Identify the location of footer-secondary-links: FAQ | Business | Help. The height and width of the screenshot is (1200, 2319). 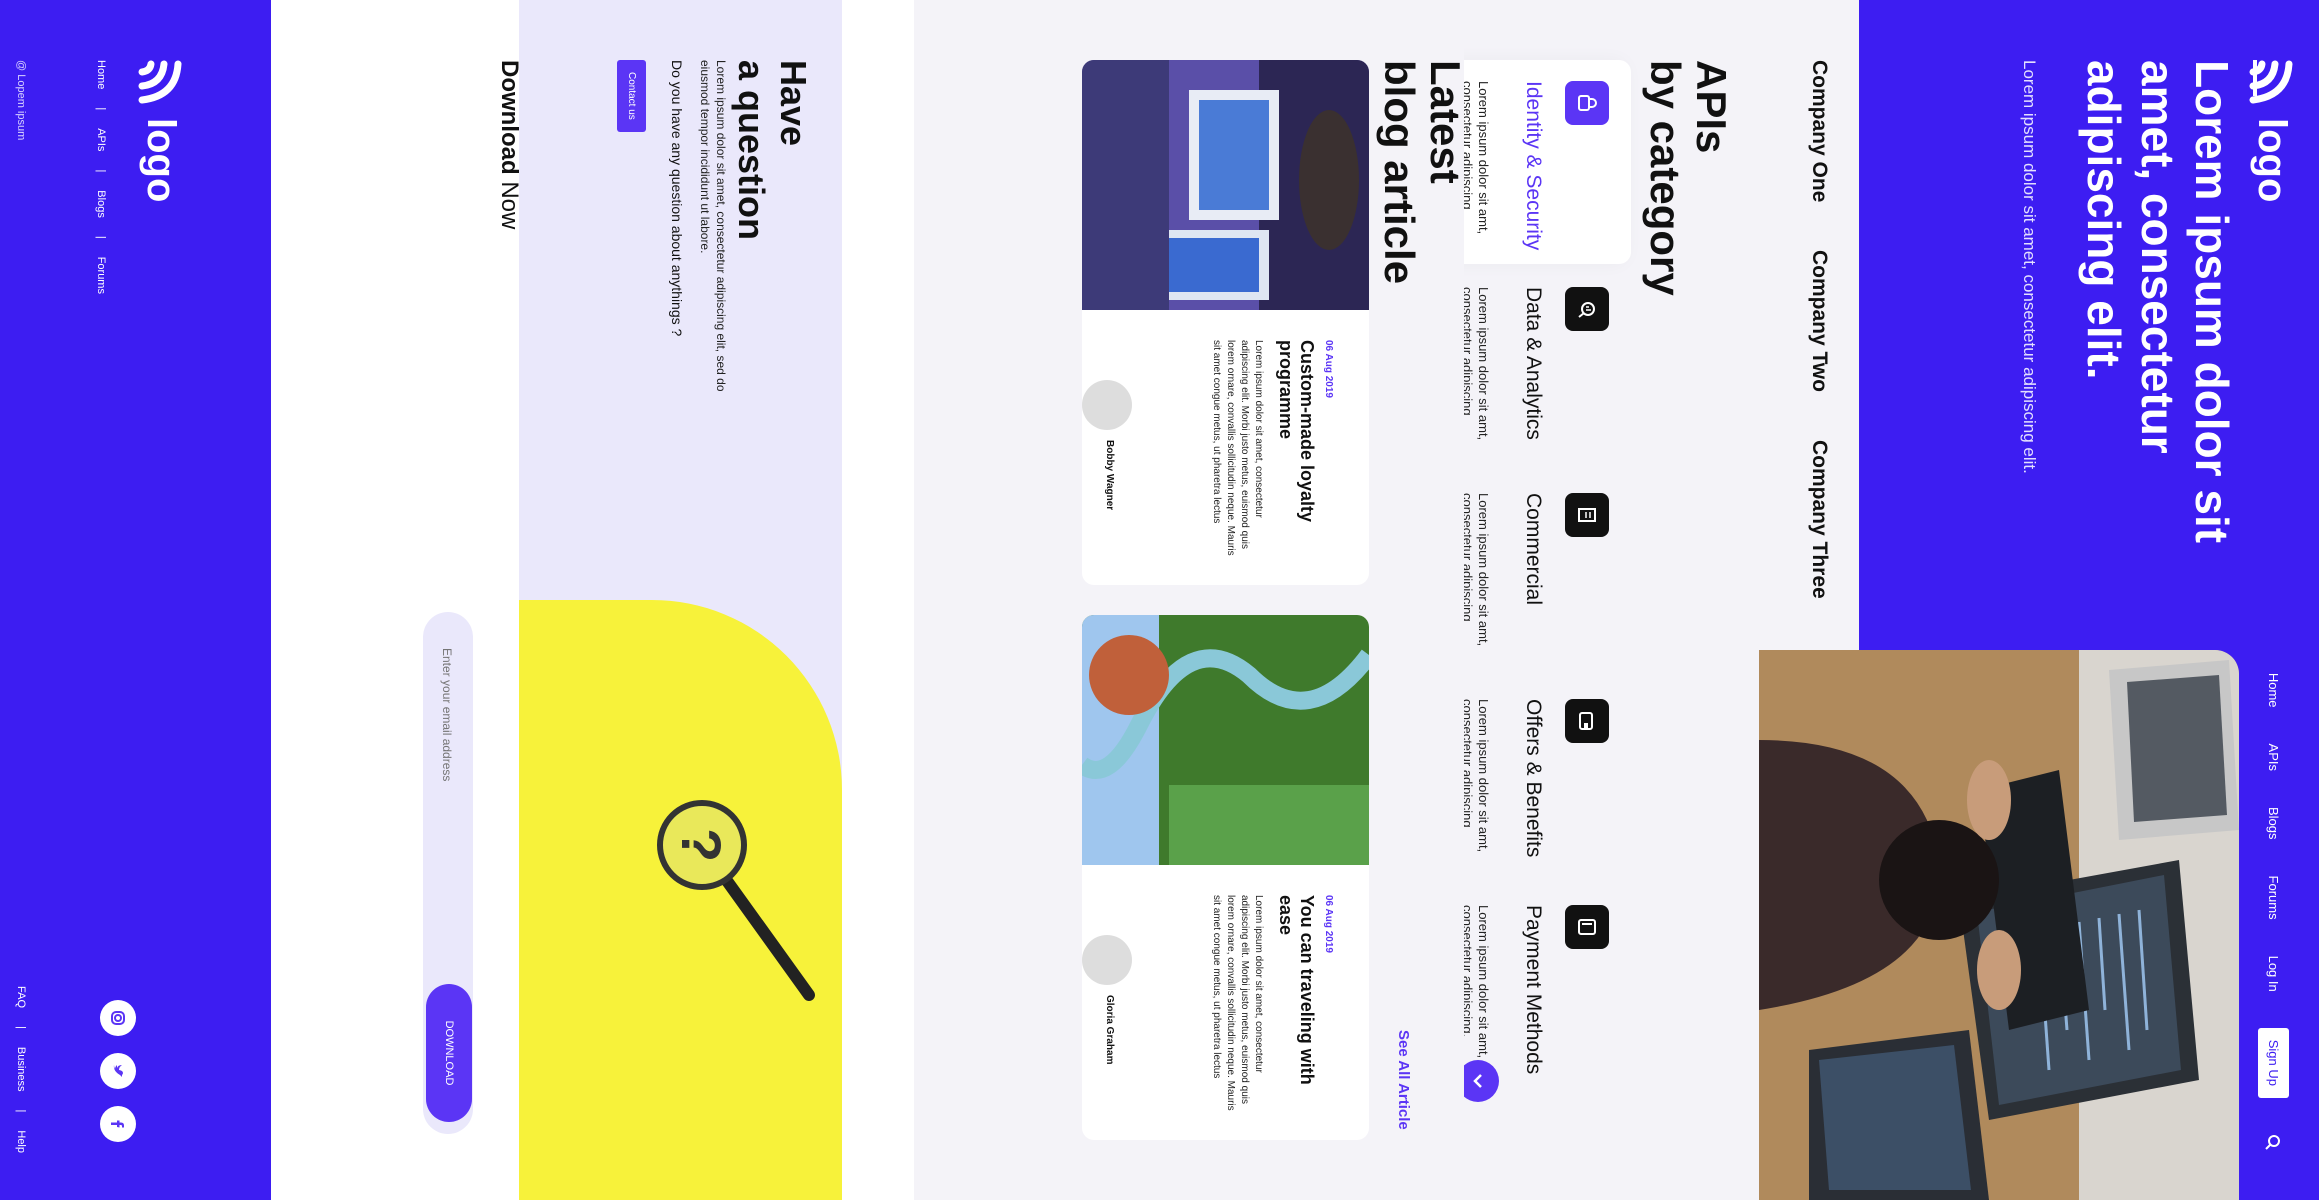
(21, 1069).